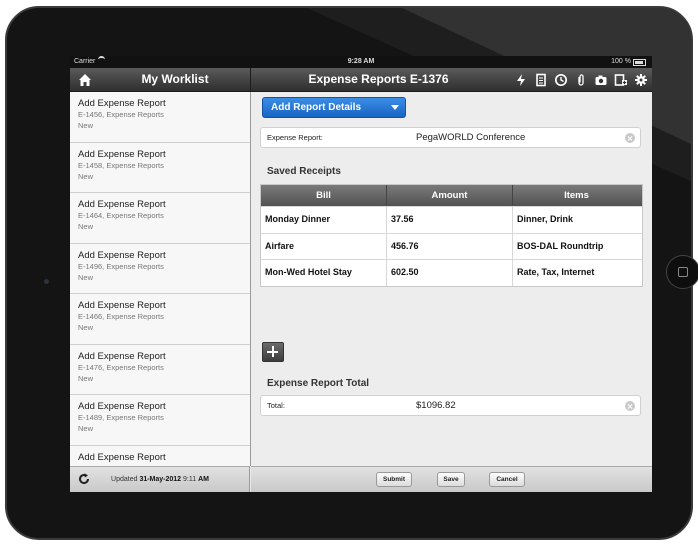 The height and width of the screenshot is (544, 698). What do you see at coordinates (121, 114) in the screenshot?
I see `worklist-item-subtitle: E-1456, Expense Reports` at bounding box center [121, 114].